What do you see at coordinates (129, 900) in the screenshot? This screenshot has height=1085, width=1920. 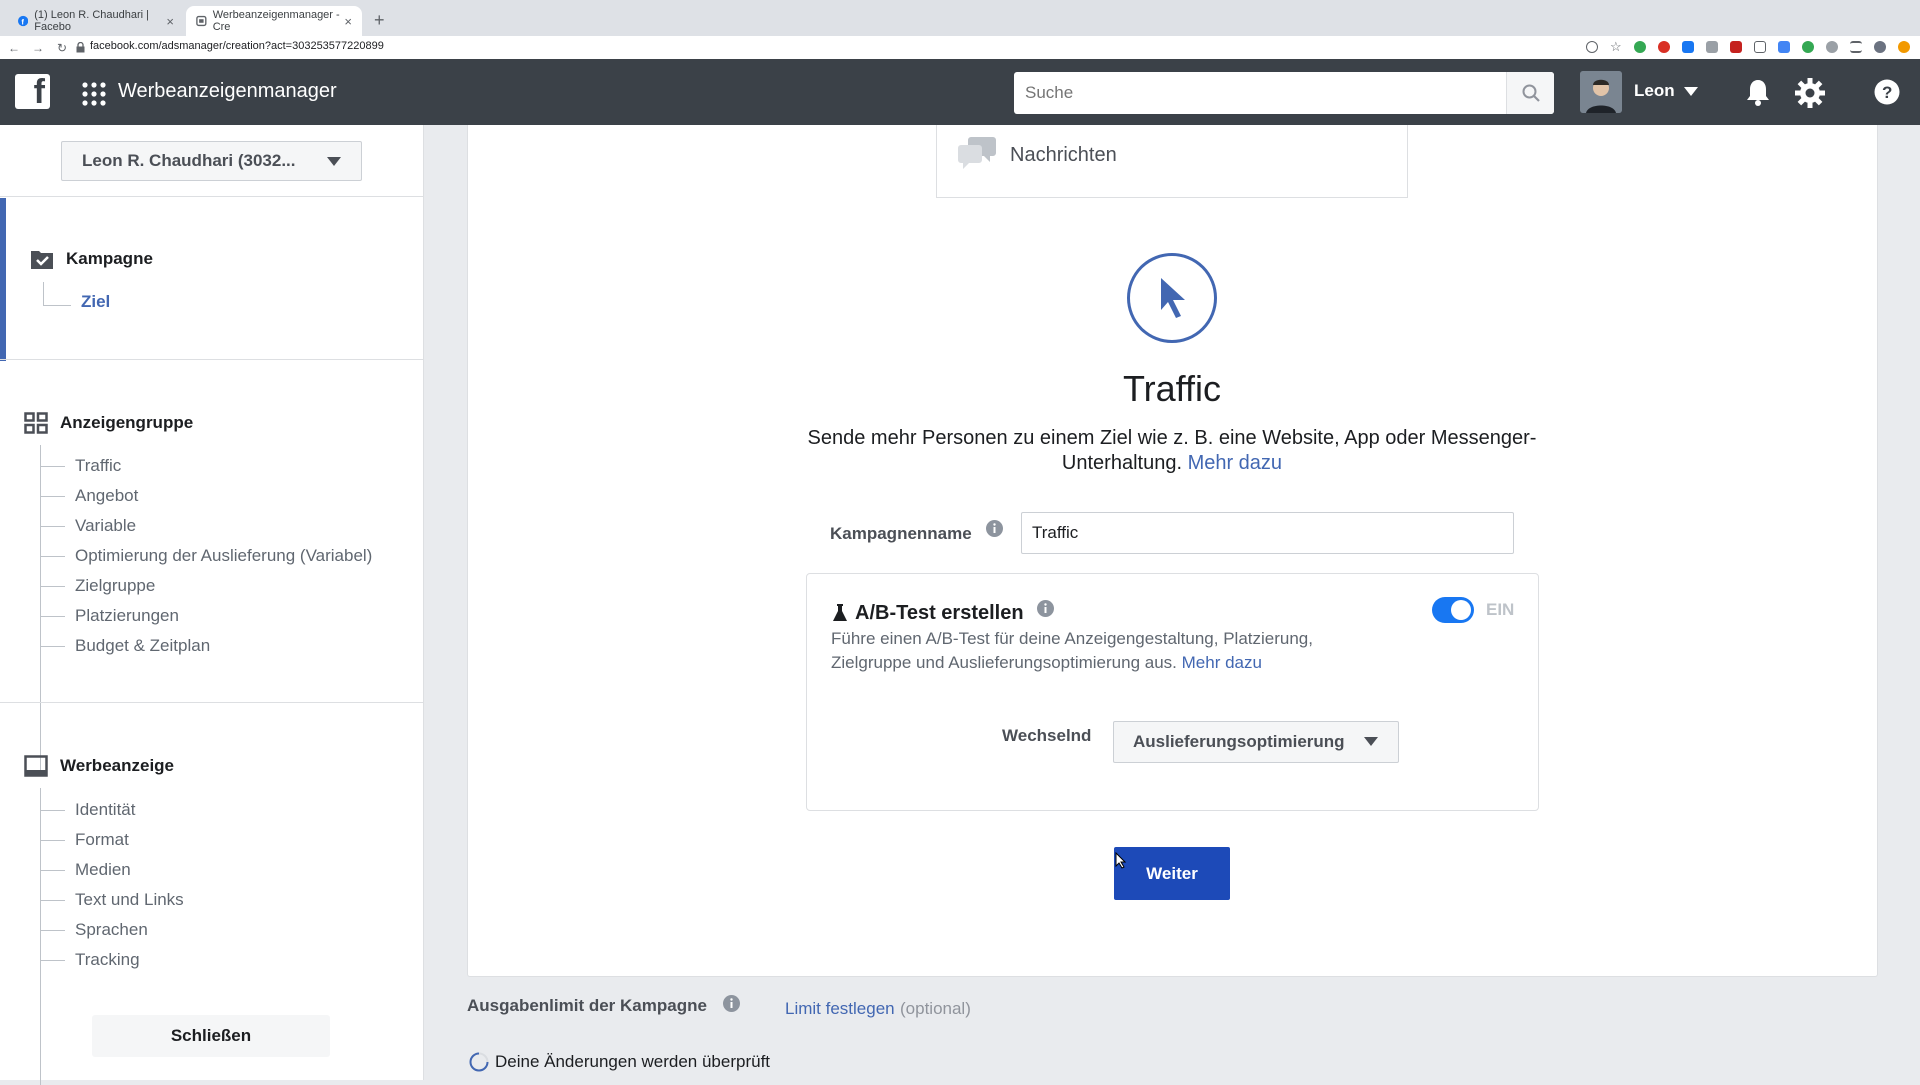 I see `sidebar-item-text-links: Text und Links` at bounding box center [129, 900].